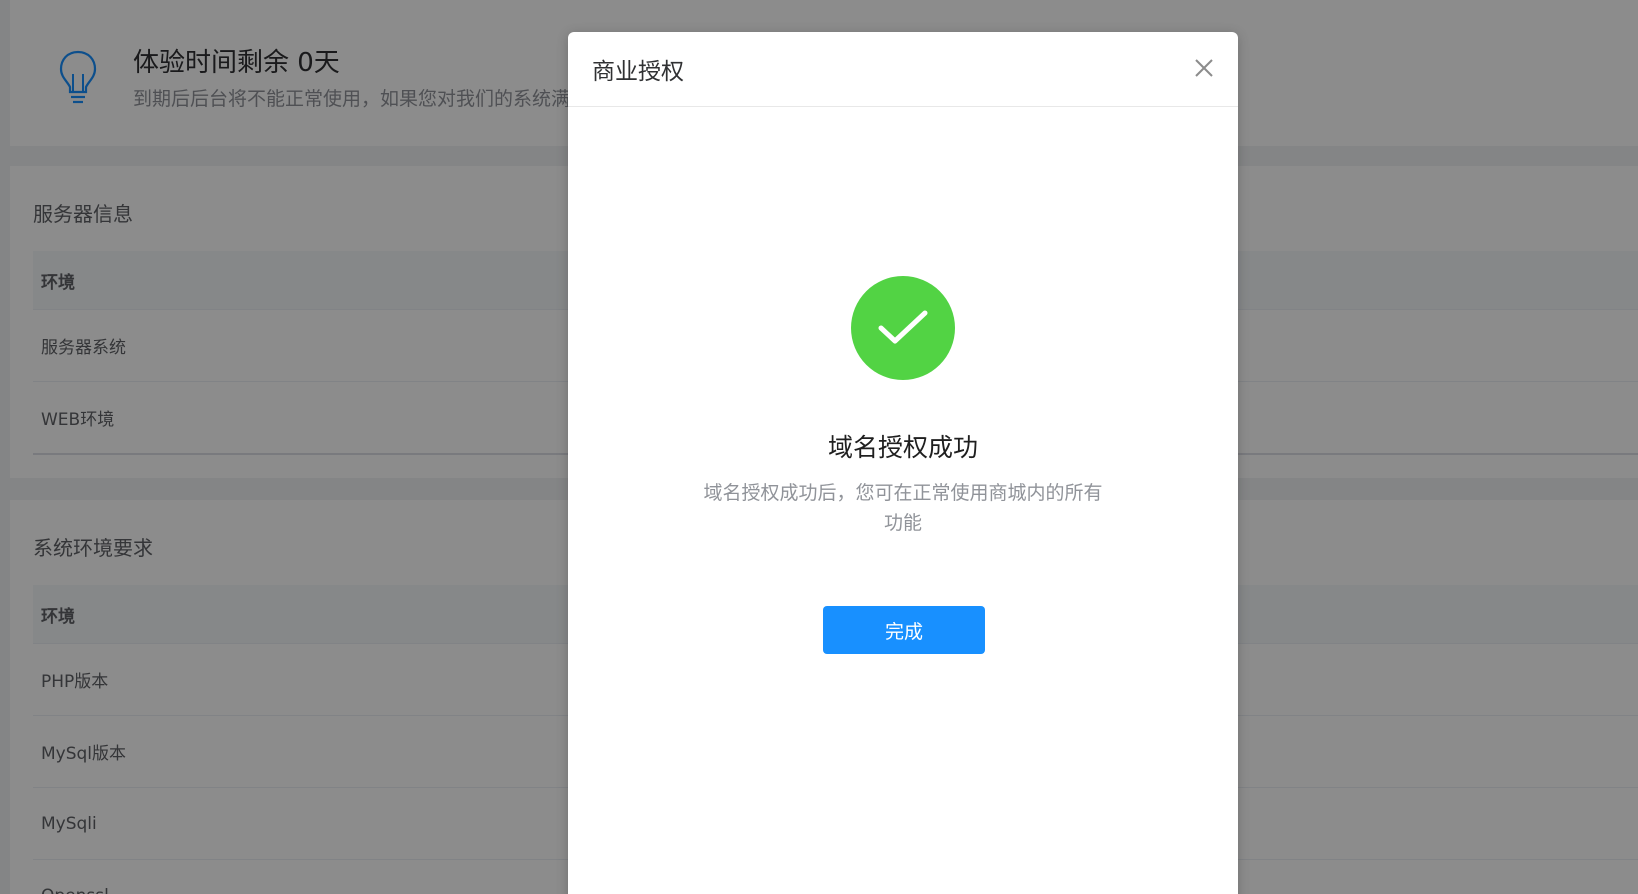  I want to click on result-title: 域名授权成功, so click(902, 447).